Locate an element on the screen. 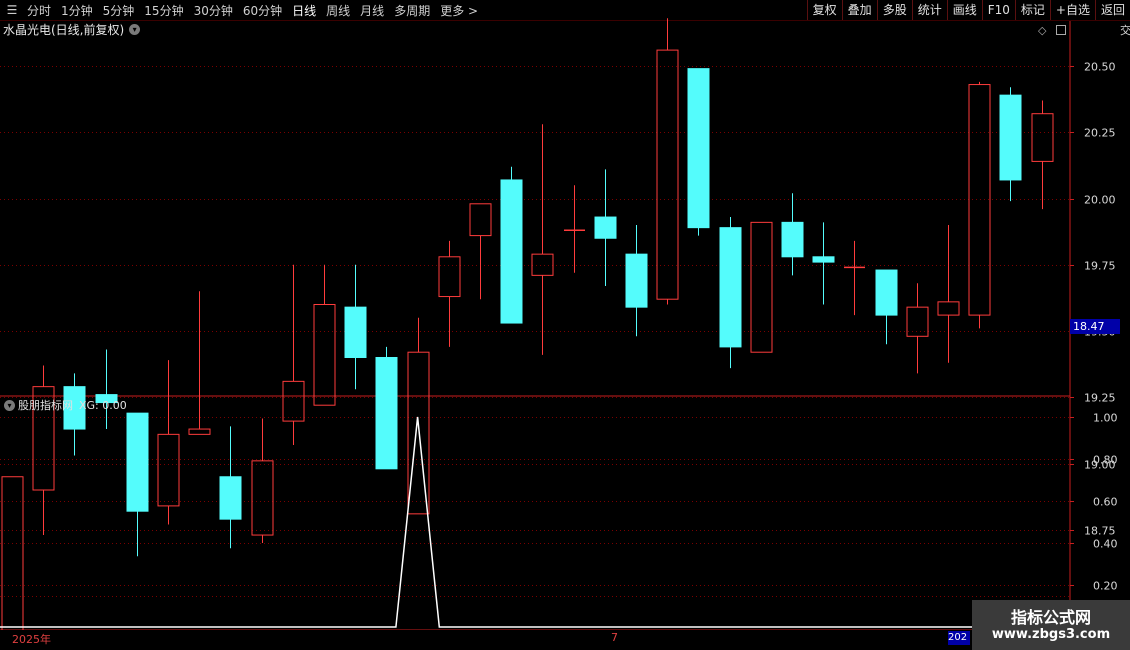 Image resolution: width=1130 pixels, height=650 pixels. indicator-tick-label: 0.60 is located at coordinates (1105, 502).